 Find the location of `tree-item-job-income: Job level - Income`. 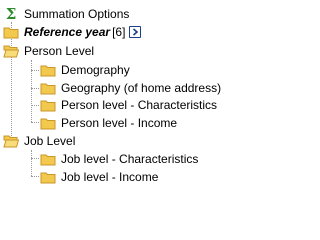

tree-item-job-income: Job level - Income is located at coordinates (99, 177).